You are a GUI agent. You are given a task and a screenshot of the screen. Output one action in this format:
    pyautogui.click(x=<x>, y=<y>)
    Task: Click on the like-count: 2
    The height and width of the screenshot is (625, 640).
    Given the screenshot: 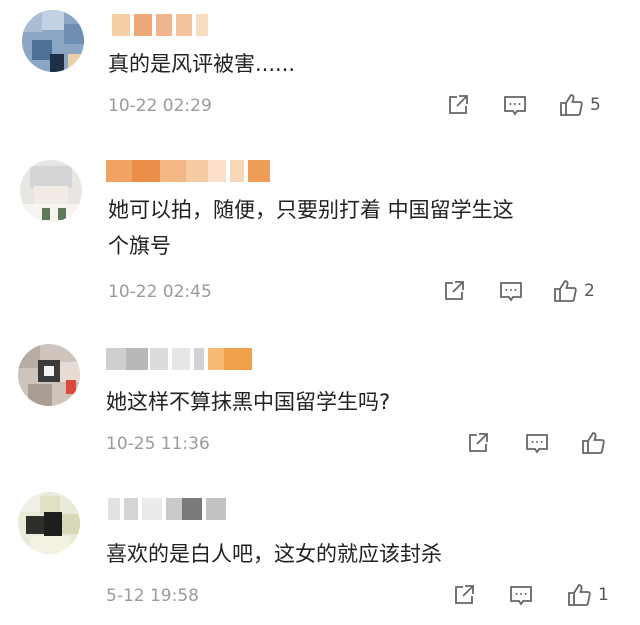 What is the action you would take?
    pyautogui.click(x=589, y=291)
    